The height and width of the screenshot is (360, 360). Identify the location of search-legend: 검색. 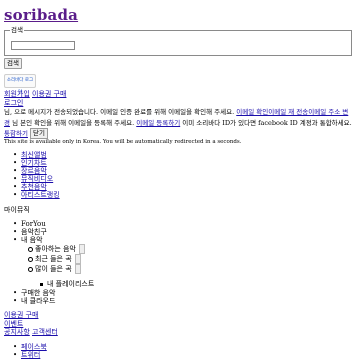
(17, 30).